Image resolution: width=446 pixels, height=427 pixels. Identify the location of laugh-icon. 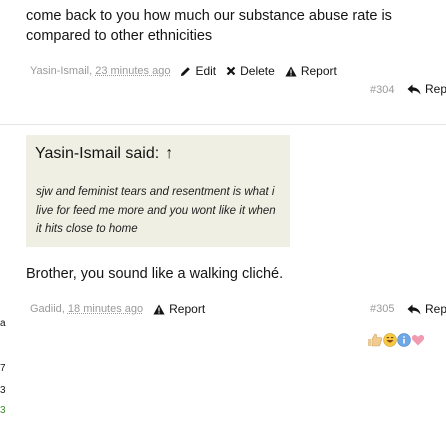
(390, 340).